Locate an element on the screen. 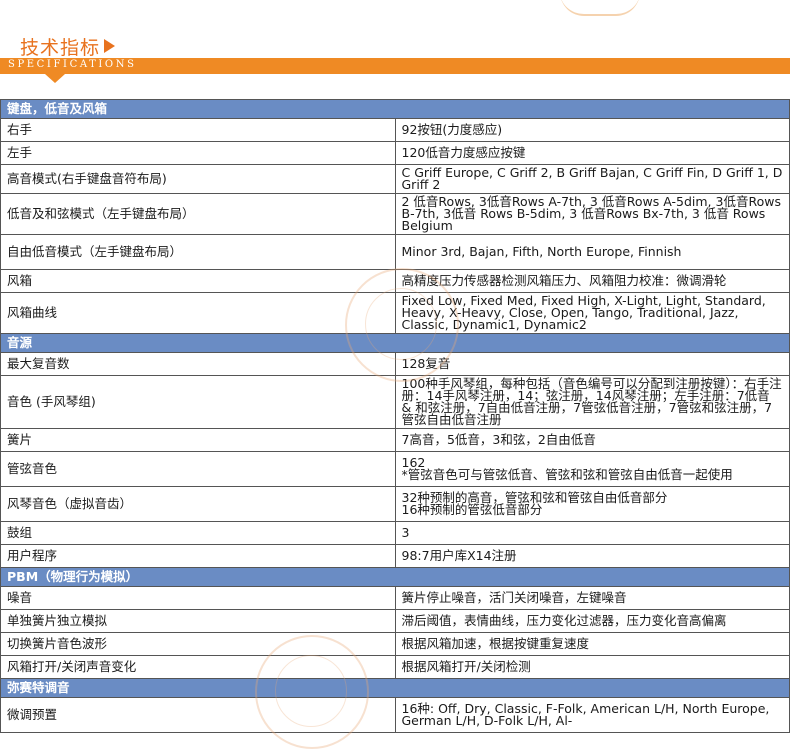 This screenshot has height=749, width=790. row-value: 128复音 is located at coordinates (592, 364).